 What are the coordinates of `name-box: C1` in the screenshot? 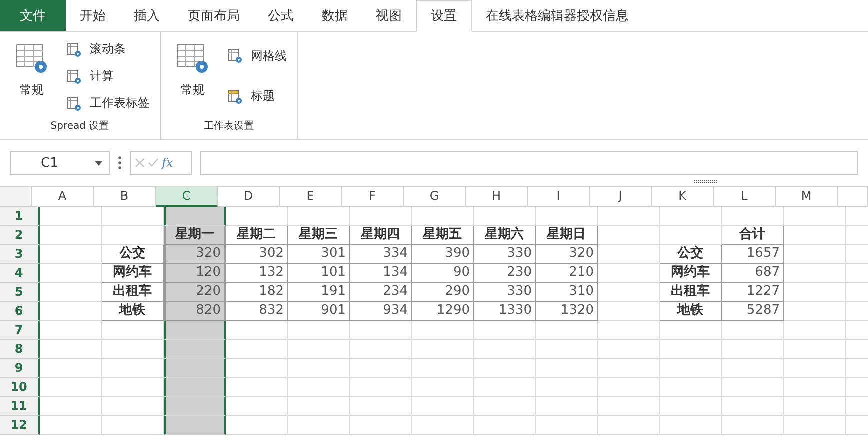 It's located at (60, 163).